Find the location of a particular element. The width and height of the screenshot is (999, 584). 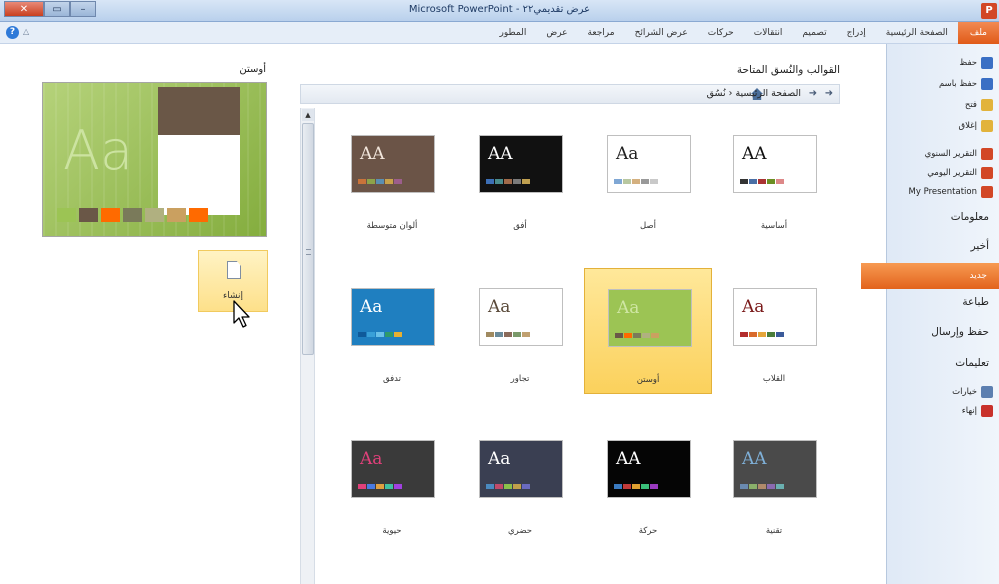

nav-tab-save-send: حفظ وإرسال is located at coordinates (960, 332).